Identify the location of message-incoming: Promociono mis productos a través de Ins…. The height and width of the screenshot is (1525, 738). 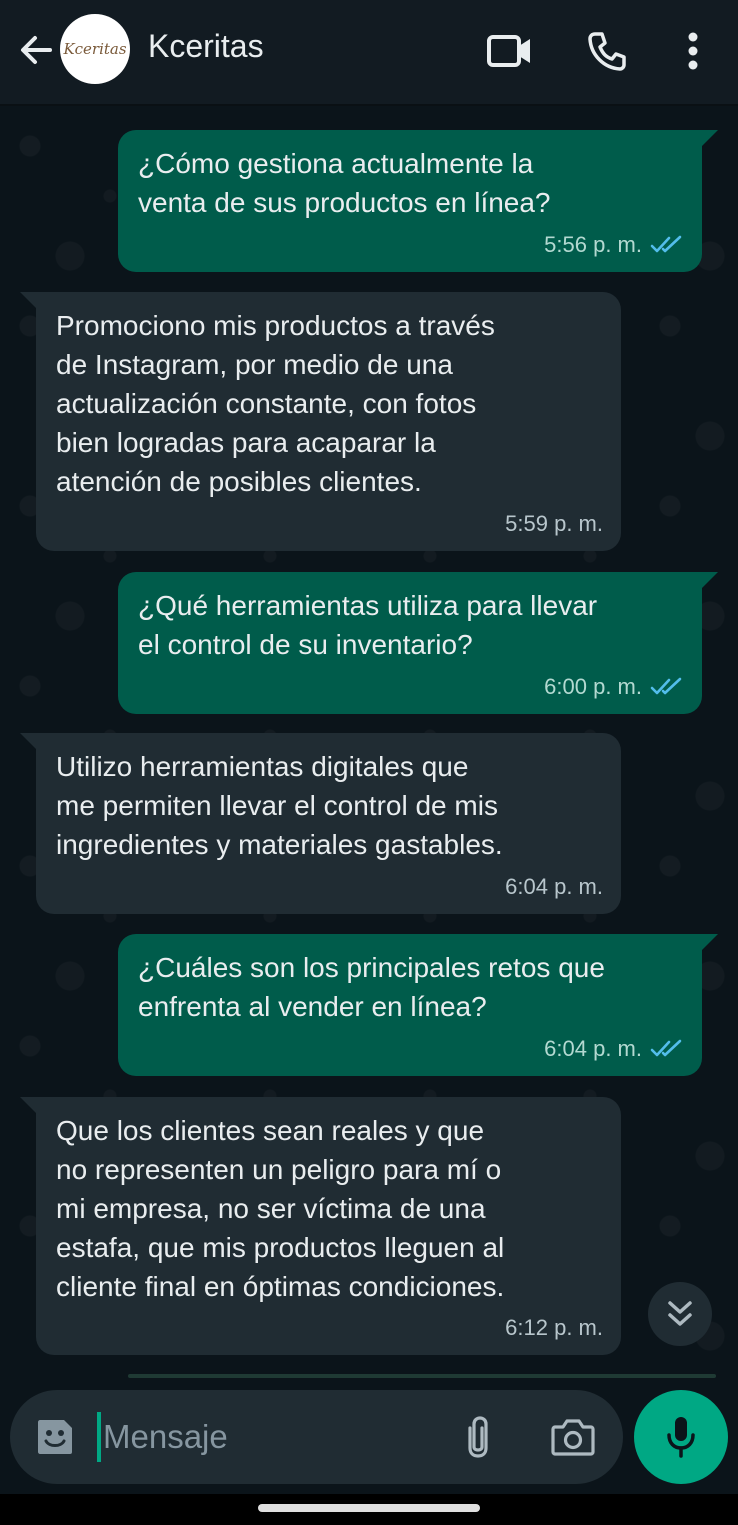
(320, 421).